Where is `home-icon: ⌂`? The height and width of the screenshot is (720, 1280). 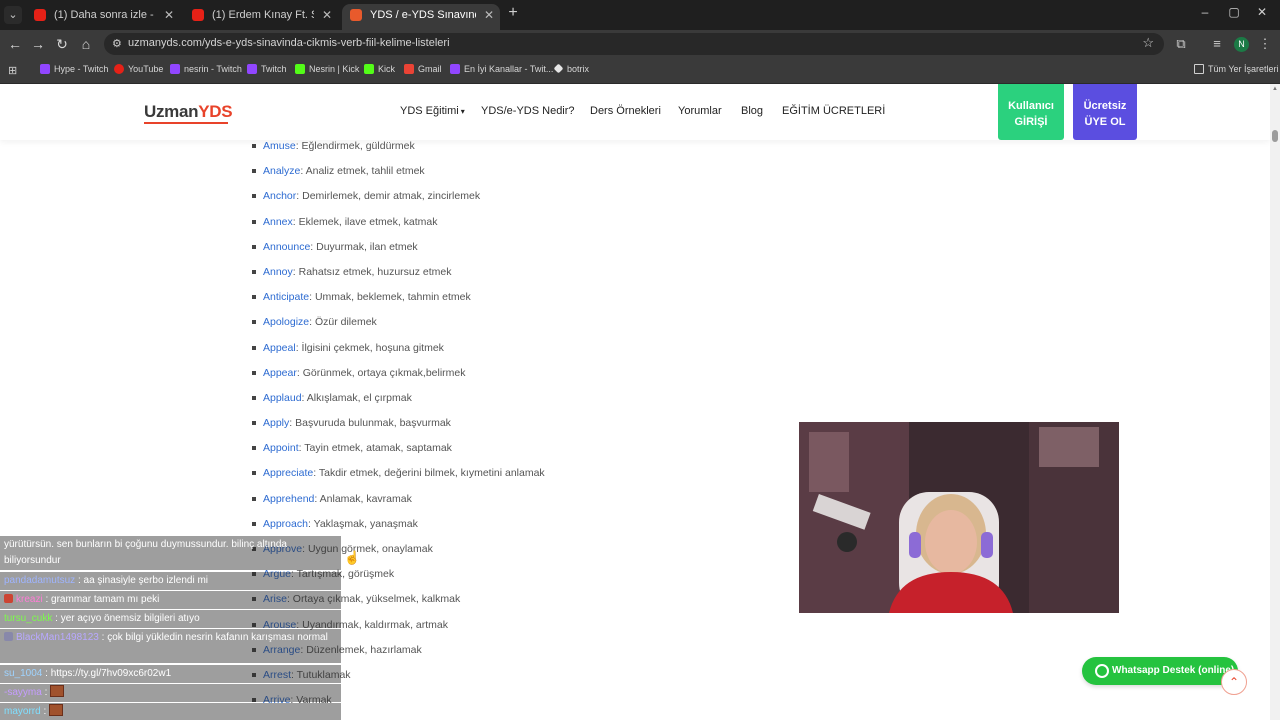 home-icon: ⌂ is located at coordinates (86, 44).